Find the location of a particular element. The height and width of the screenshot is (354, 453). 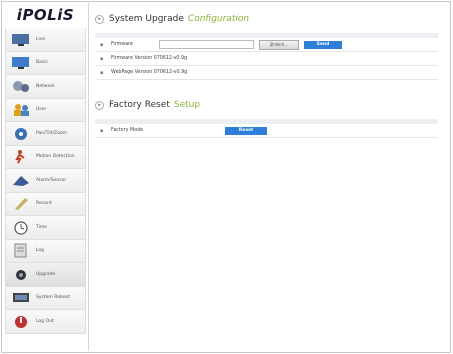

ptz-icon is located at coordinates (21, 133).